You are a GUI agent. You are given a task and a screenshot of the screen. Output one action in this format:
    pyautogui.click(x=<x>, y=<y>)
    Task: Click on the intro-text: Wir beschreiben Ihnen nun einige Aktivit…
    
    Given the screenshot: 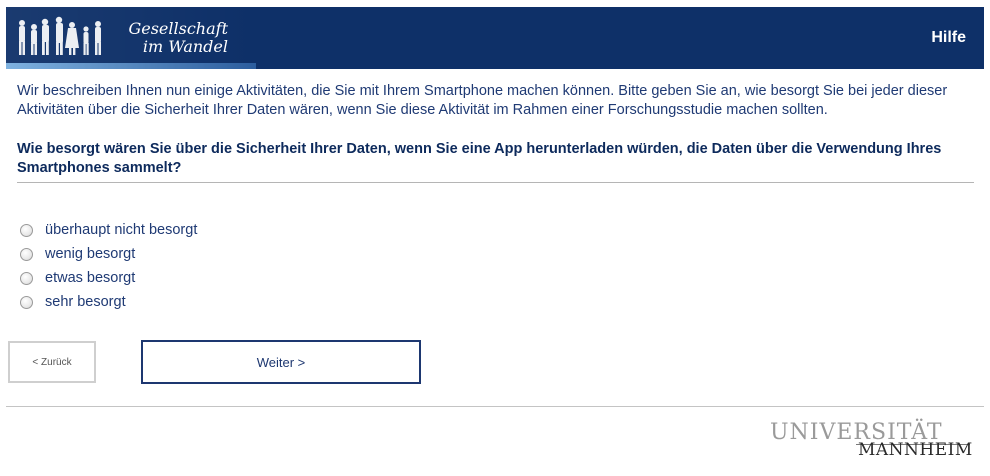 What is the action you would take?
    pyautogui.click(x=482, y=100)
    